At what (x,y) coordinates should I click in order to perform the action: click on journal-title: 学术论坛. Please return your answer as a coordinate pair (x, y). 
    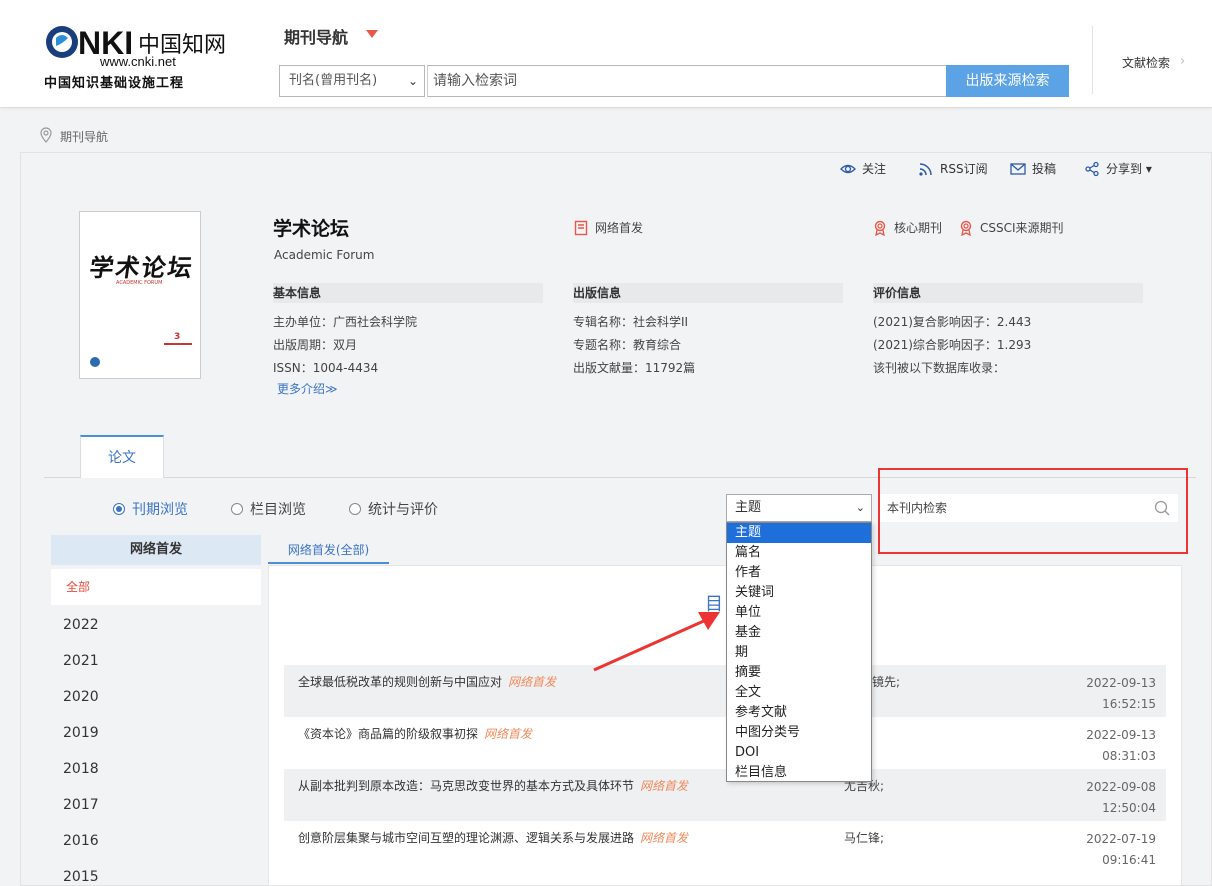
    Looking at the image, I should click on (311, 229).